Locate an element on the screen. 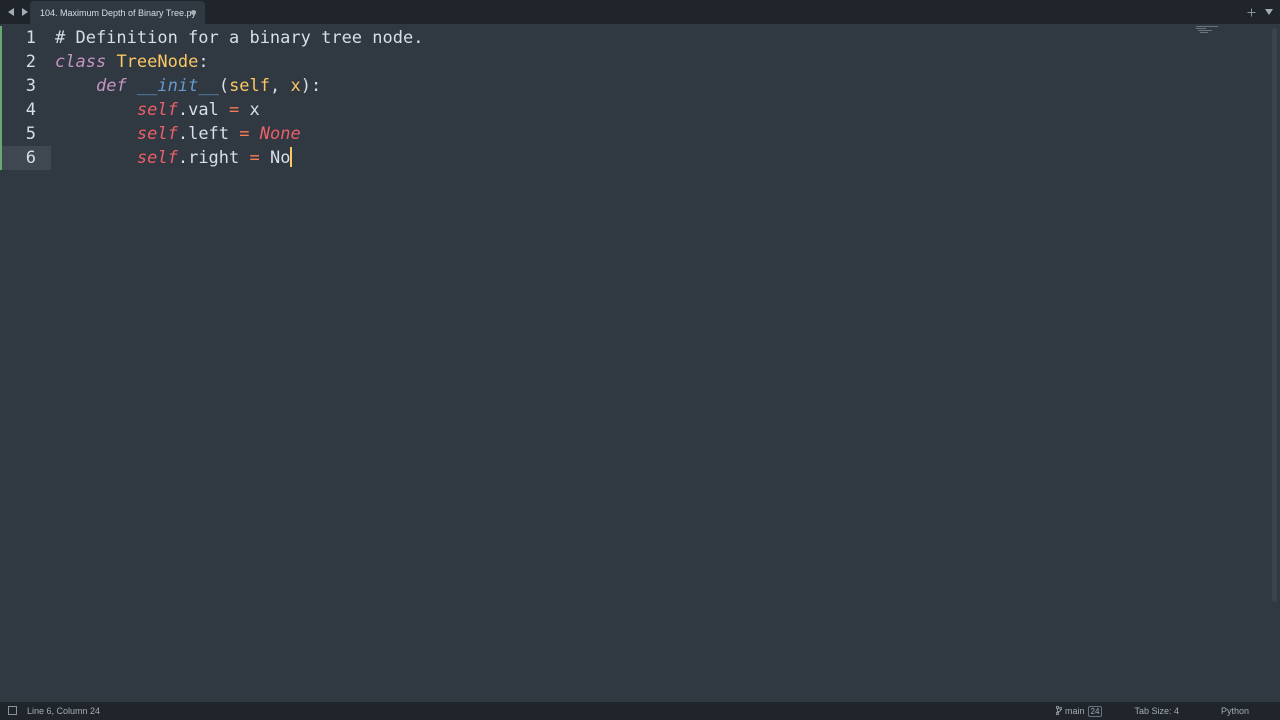 This screenshot has width=1280, height=720. tab-title: 104. Maximum Depth of Binary Tree.py is located at coordinates (118, 12).